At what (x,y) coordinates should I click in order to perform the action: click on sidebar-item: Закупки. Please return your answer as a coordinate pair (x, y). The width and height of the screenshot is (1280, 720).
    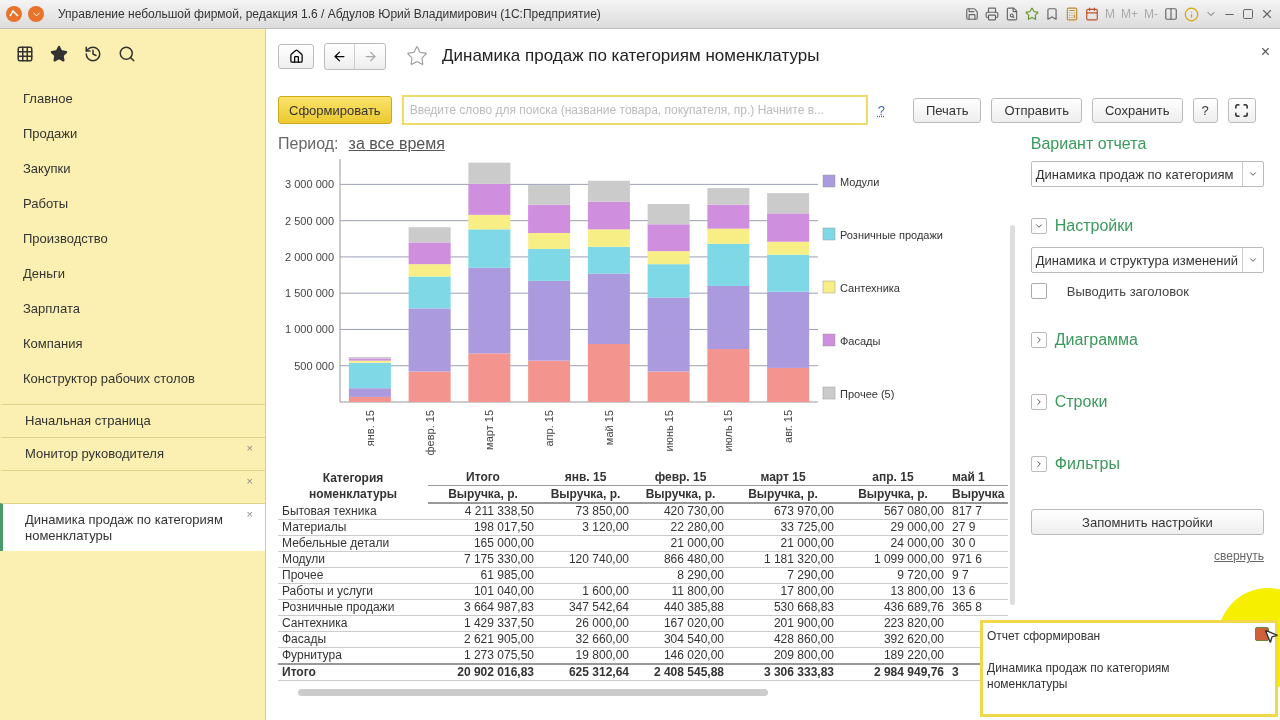
    Looking at the image, I should click on (132, 168).